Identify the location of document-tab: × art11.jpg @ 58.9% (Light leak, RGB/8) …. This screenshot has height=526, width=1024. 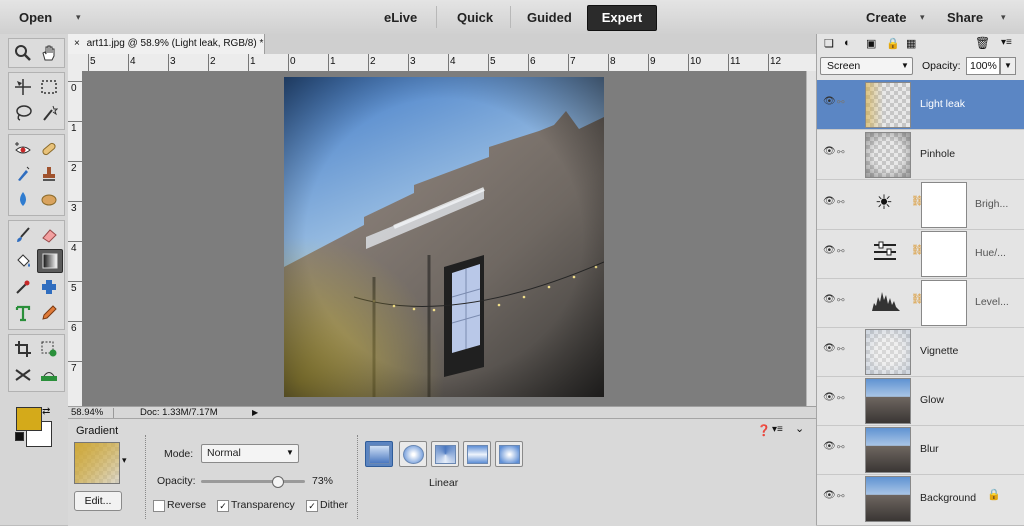
(166, 44).